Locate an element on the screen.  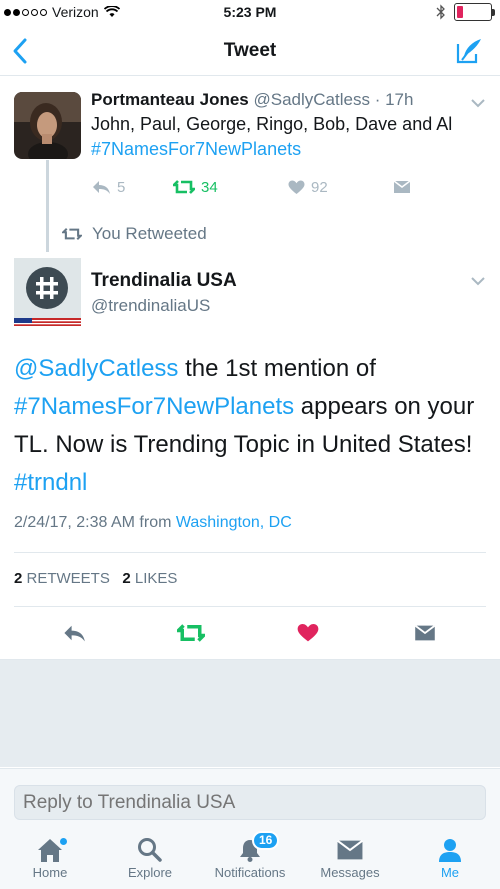
likes-stat: 2 LIKES is located at coordinates (149, 578).